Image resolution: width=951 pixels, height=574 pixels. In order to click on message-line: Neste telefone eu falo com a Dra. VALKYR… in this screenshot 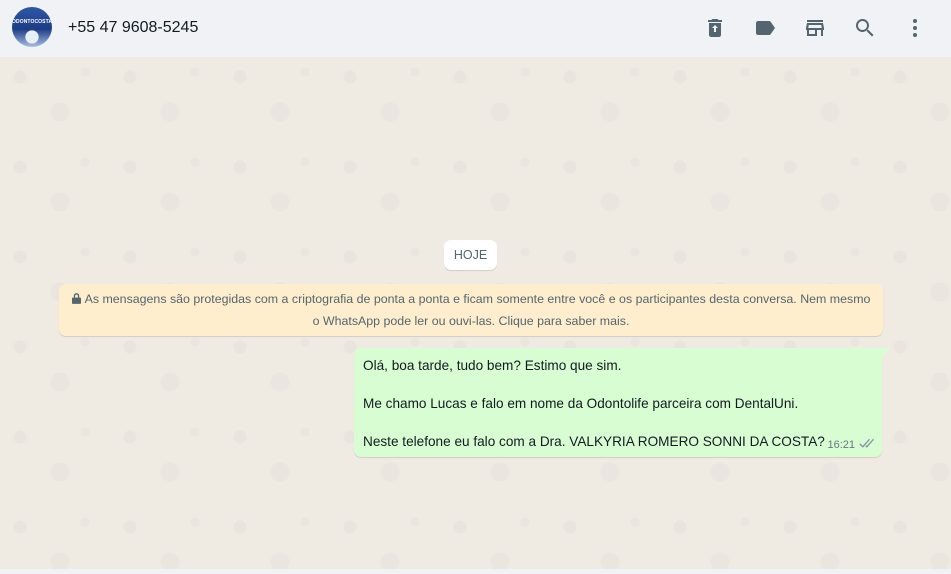, I will do `click(594, 441)`.